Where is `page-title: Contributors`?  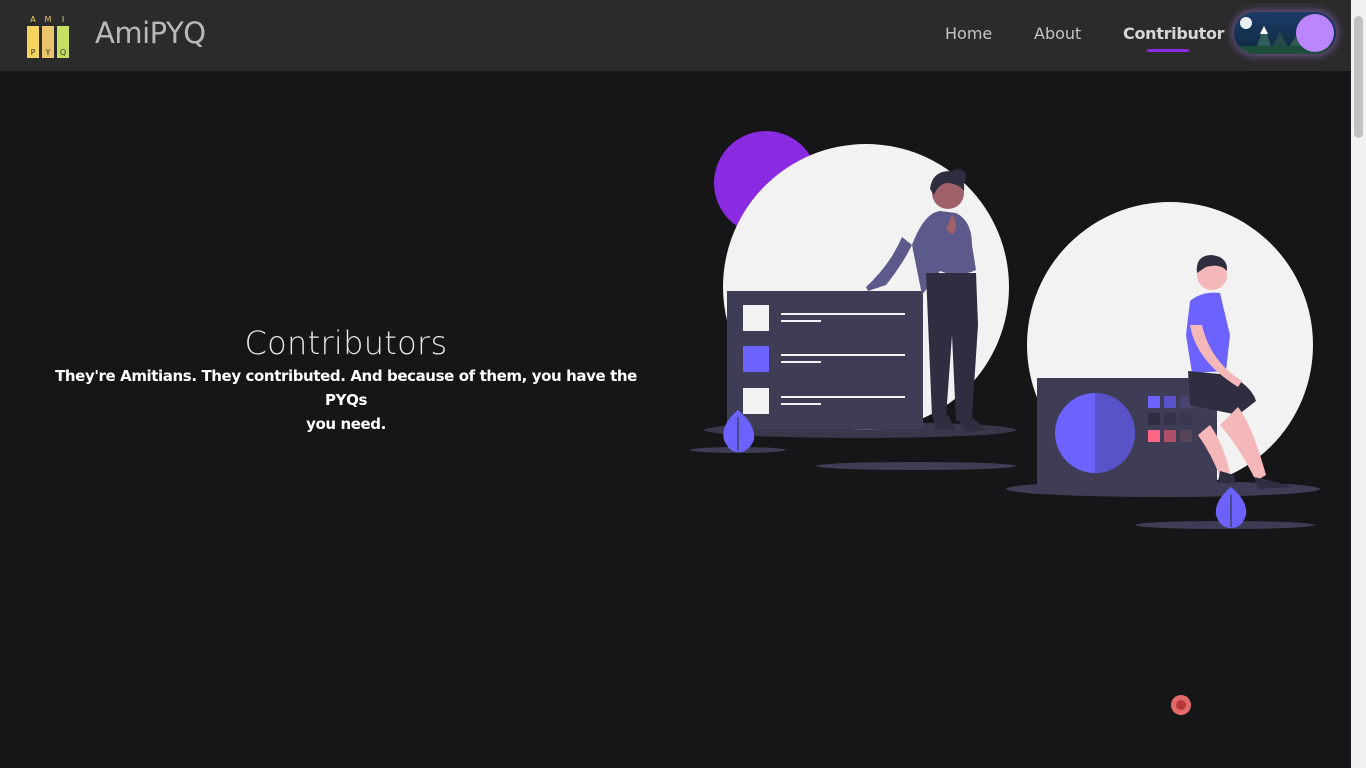
page-title: Contributors is located at coordinates (346, 343).